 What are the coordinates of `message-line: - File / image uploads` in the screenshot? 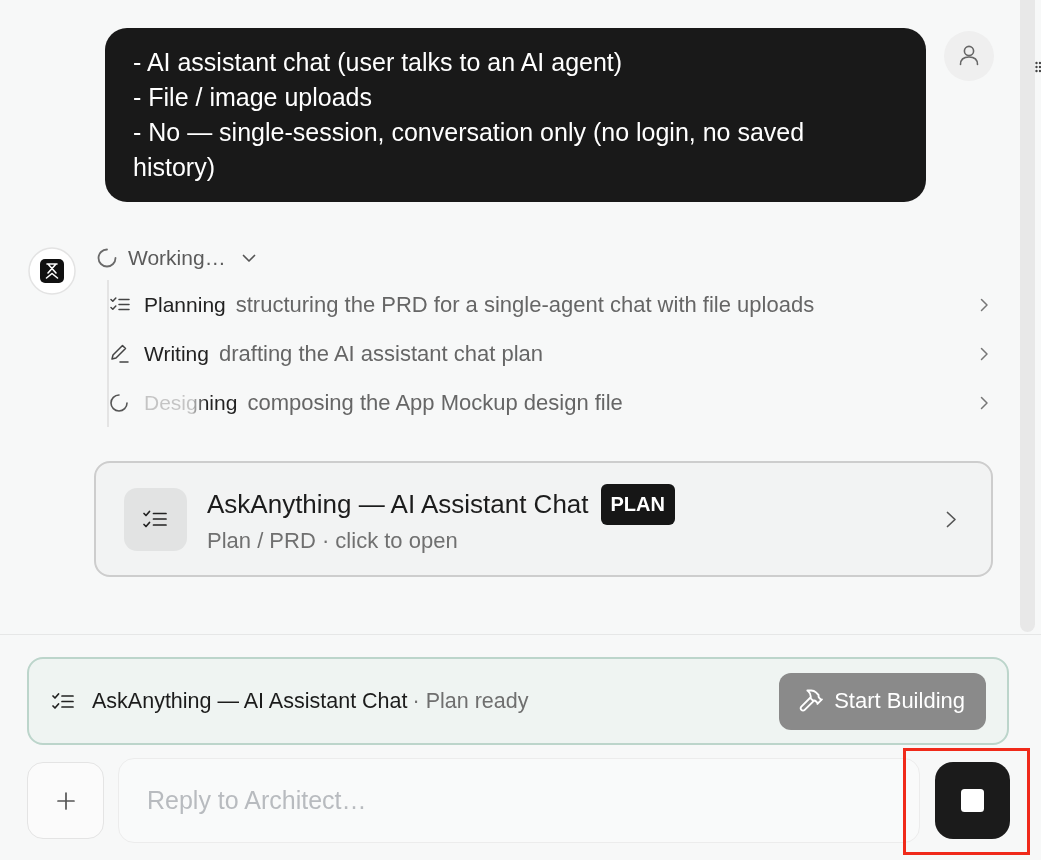 It's located at (253, 97).